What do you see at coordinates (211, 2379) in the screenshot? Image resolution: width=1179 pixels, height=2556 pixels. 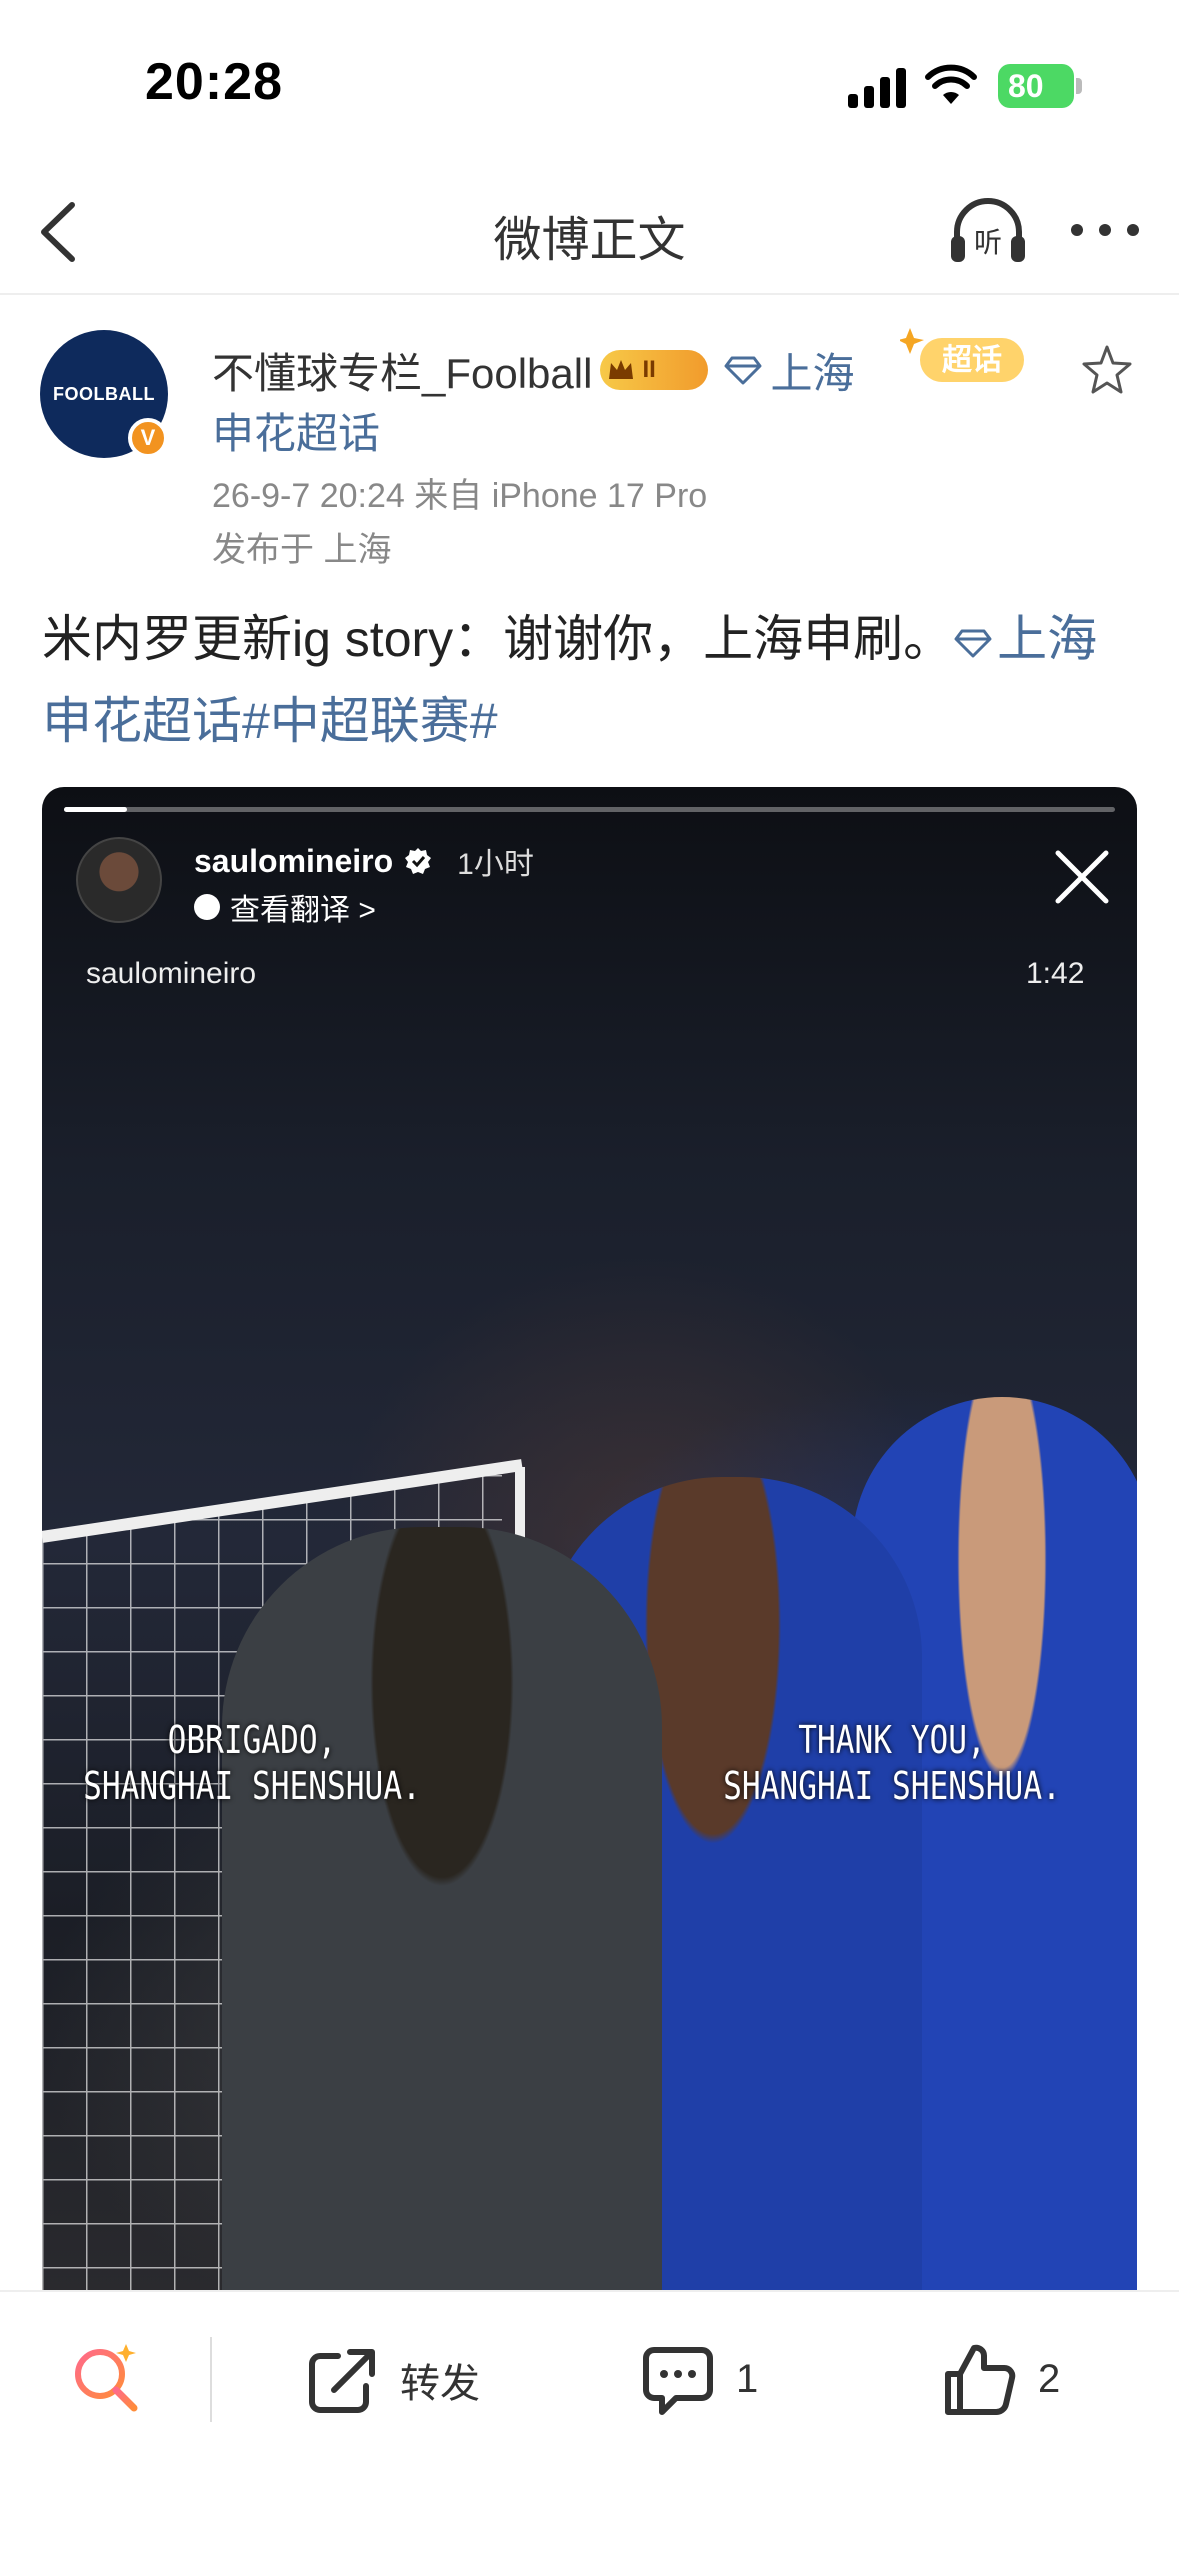 I see `divider` at bounding box center [211, 2379].